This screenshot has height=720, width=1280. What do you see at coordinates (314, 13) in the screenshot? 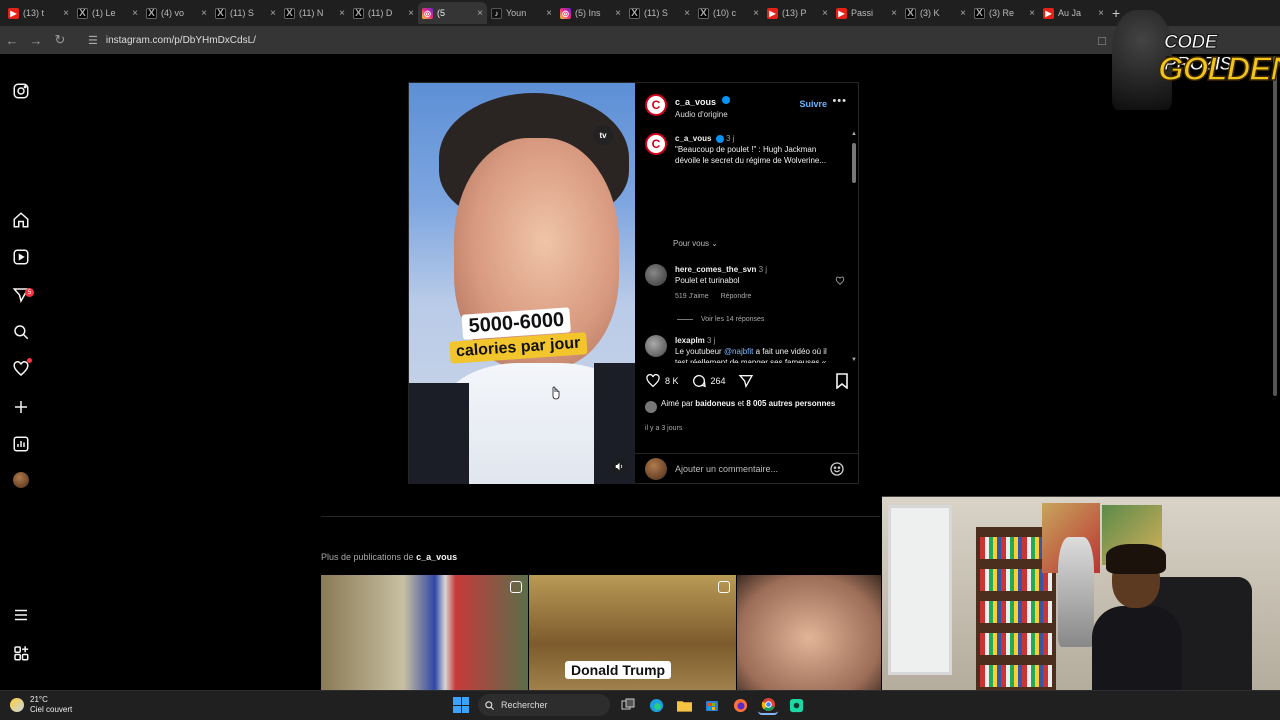
I see `browser-tab: X (11) N ×` at bounding box center [314, 13].